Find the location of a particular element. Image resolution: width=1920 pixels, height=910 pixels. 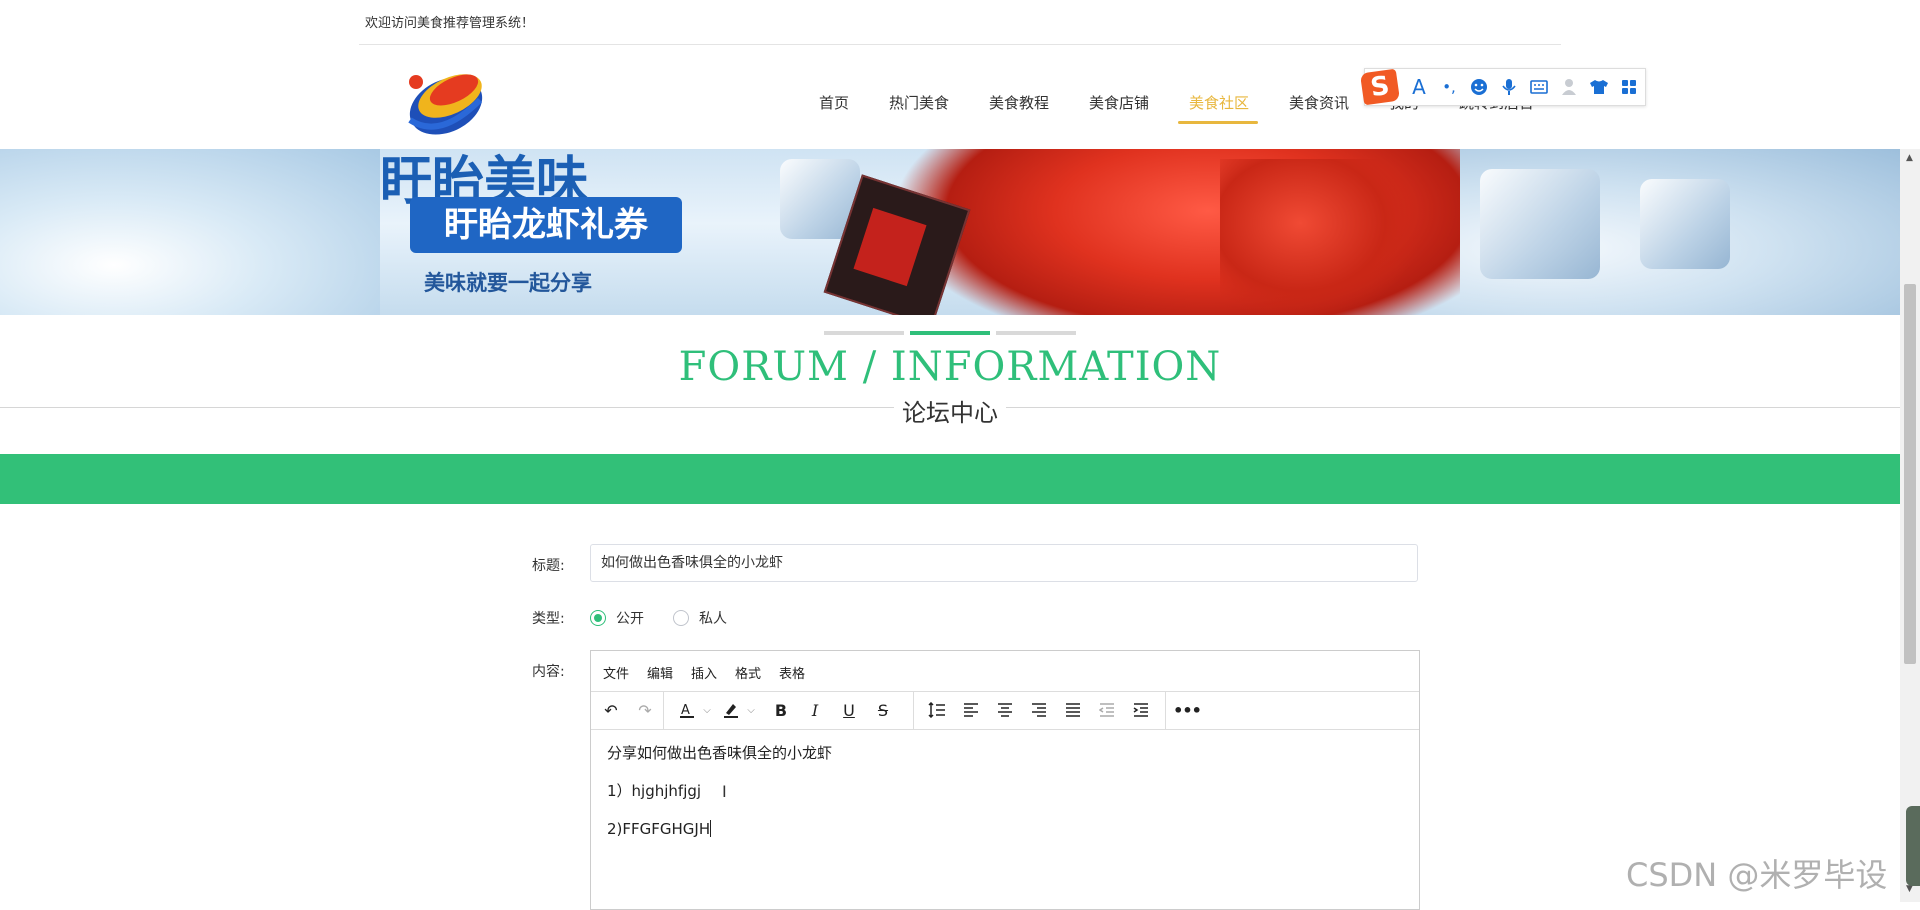

watermark: CSDN @米罗毕设 is located at coordinates (1757, 875).